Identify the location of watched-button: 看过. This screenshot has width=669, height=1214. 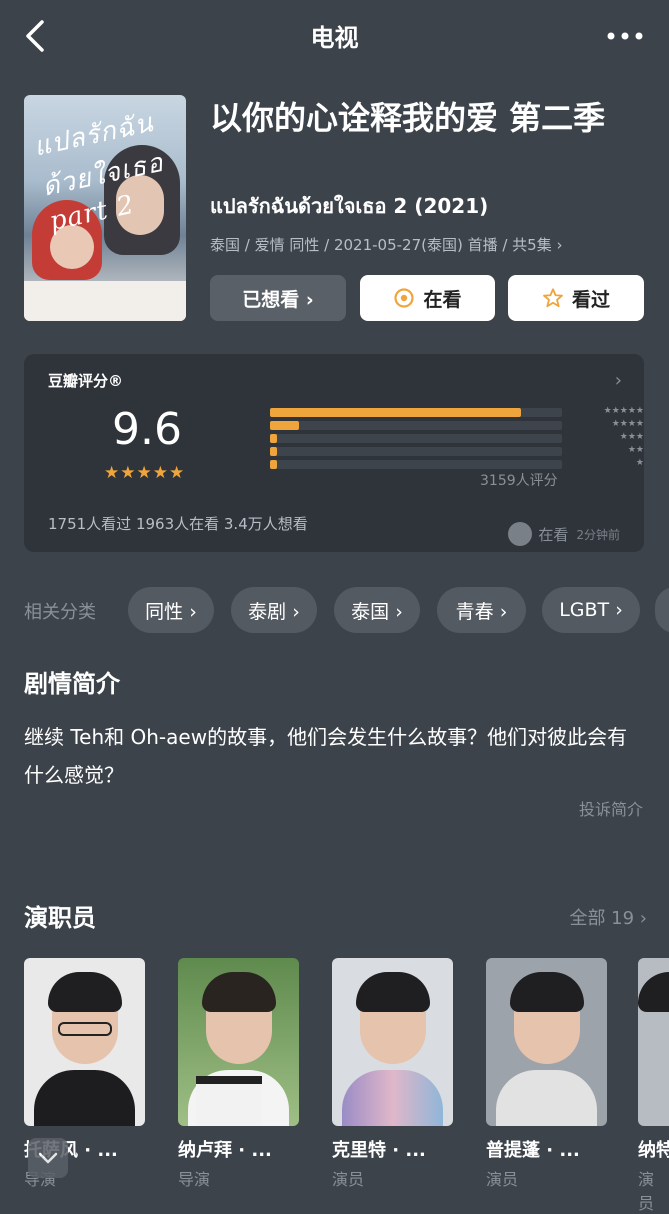
(576, 298).